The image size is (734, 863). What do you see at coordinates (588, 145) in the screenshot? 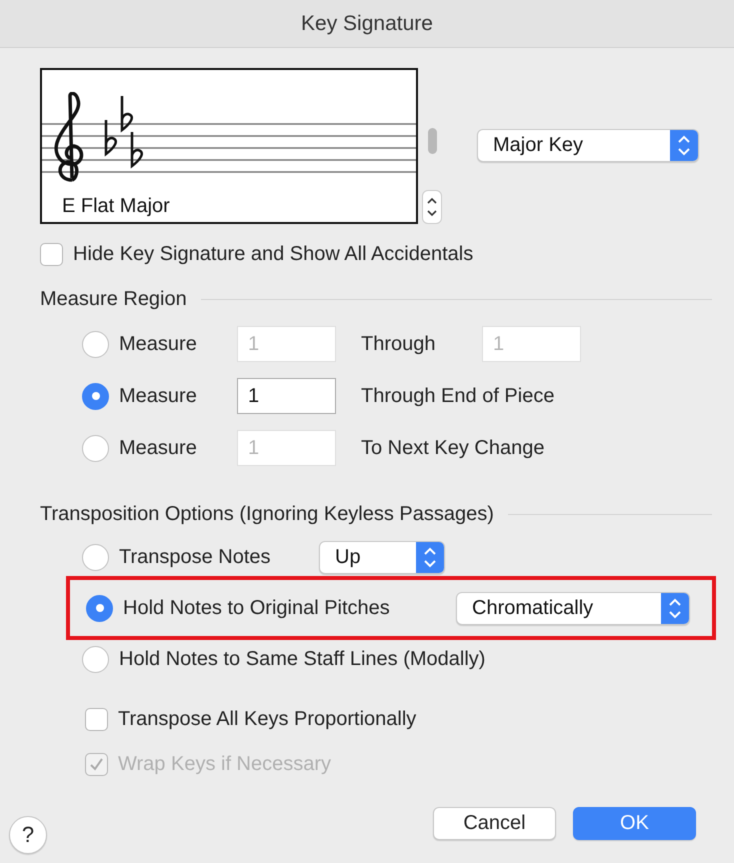
I see `key-type-dropdown: Major Key` at bounding box center [588, 145].